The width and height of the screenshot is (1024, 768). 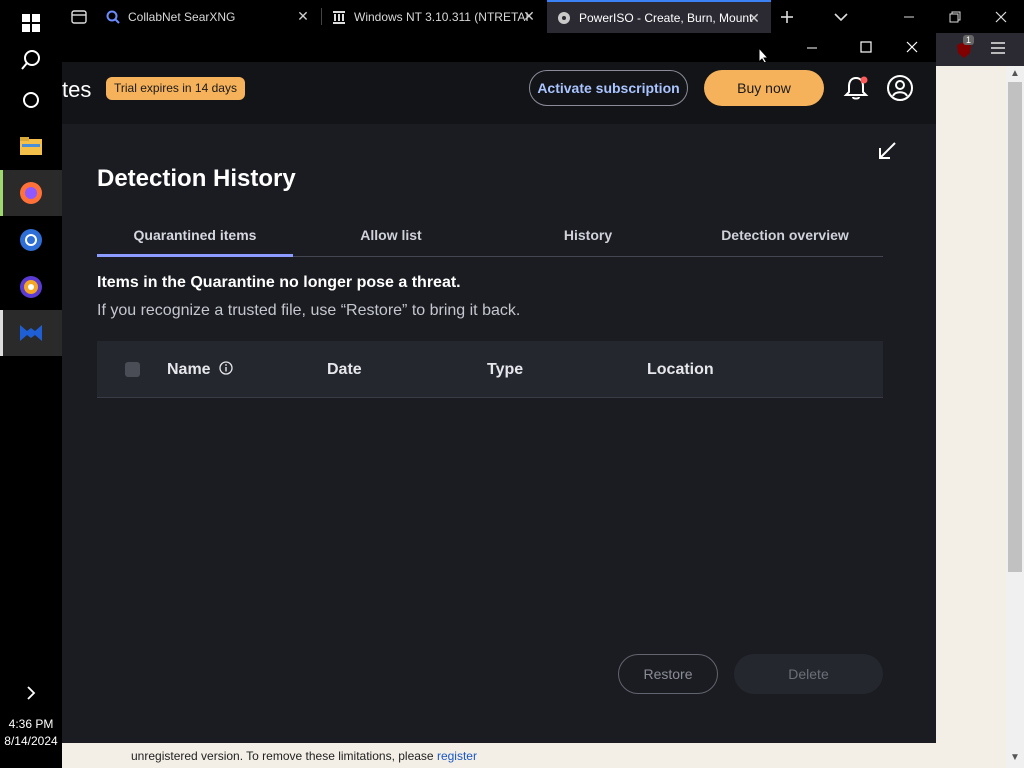 What do you see at coordinates (608, 88) in the screenshot?
I see `activate-subscription-button: Activate subscription` at bounding box center [608, 88].